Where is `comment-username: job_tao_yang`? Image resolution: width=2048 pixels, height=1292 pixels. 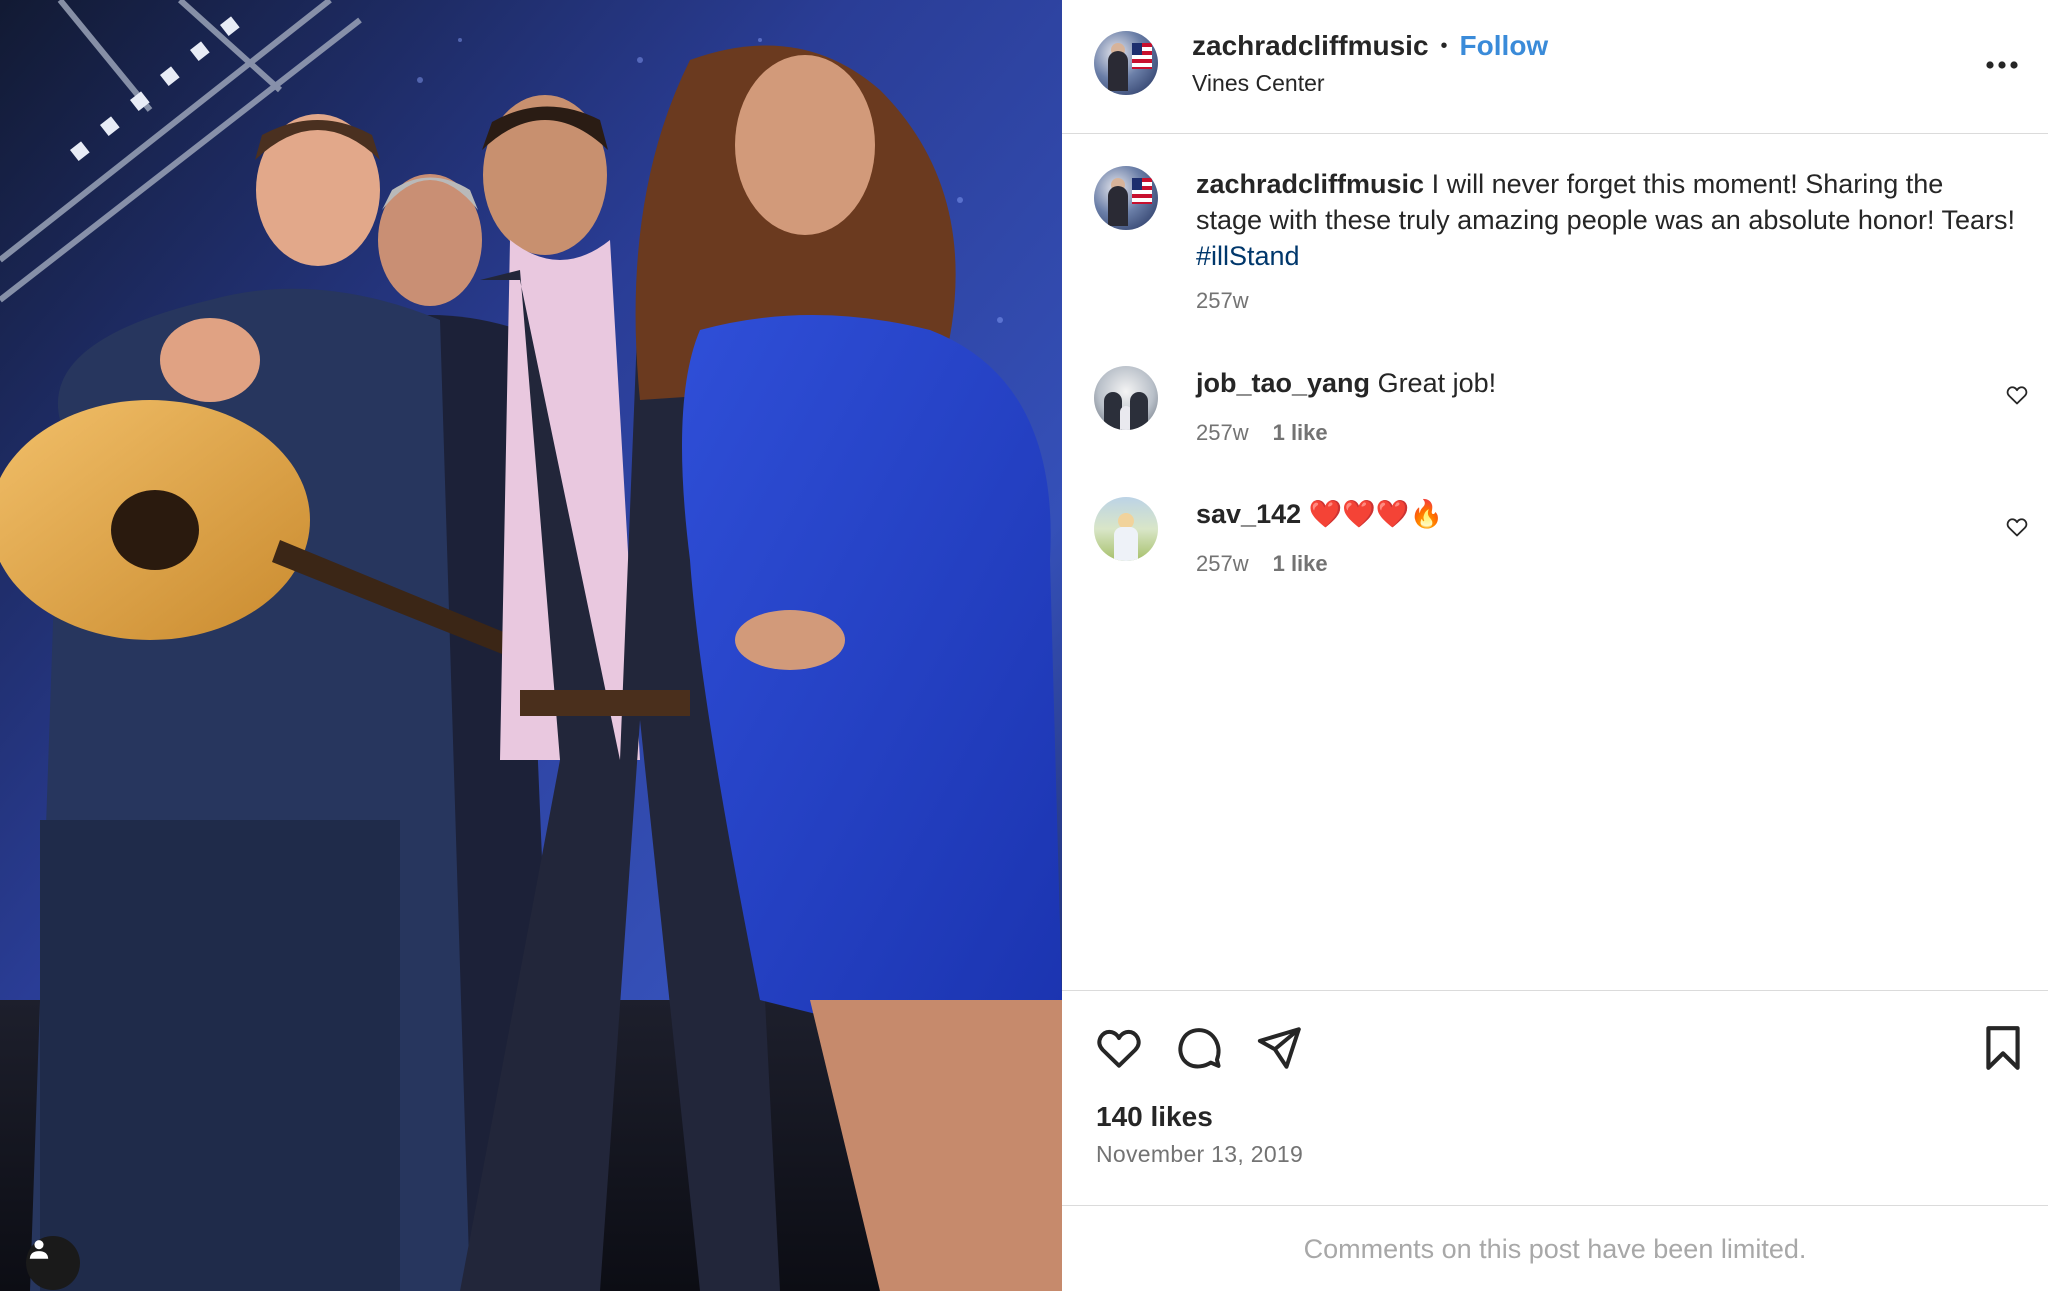
comment-username: job_tao_yang is located at coordinates (1283, 383).